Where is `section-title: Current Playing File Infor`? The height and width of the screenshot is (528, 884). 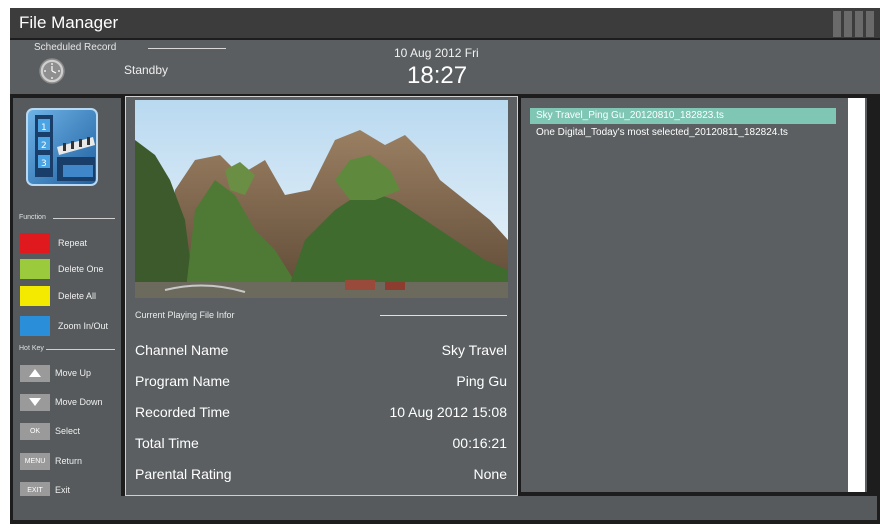 section-title: Current Playing File Infor is located at coordinates (185, 315).